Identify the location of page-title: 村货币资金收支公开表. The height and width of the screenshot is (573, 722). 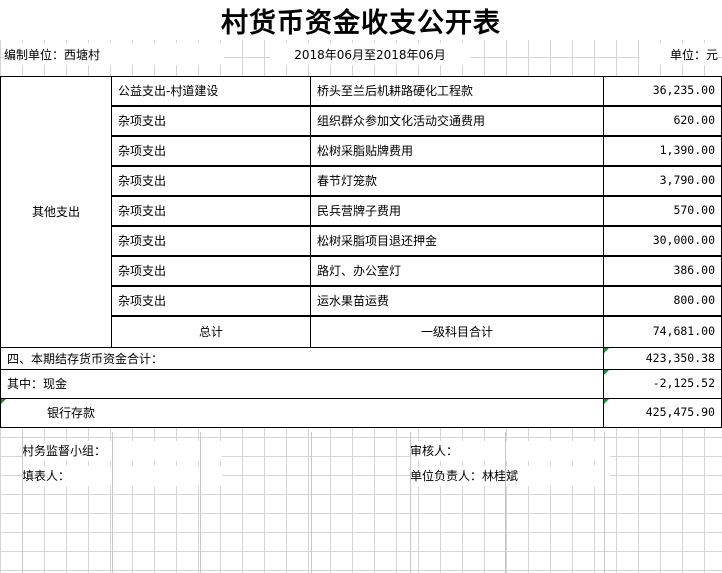
(361, 20).